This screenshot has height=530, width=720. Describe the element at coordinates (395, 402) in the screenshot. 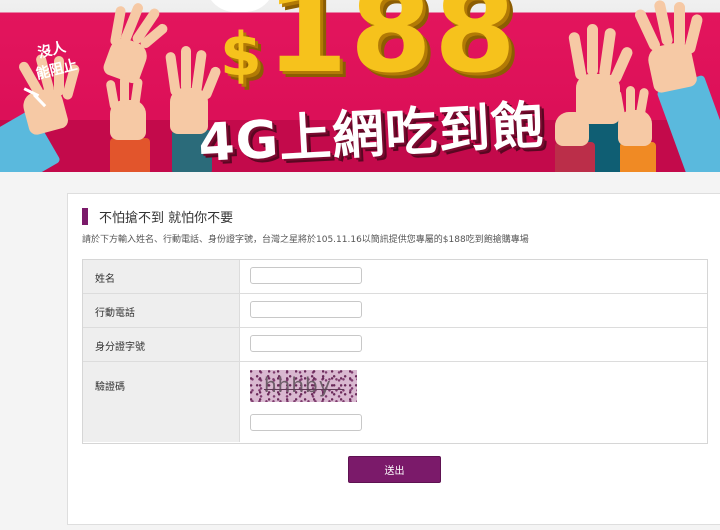

I see `form-row-captcha: 驗證碼 hhhby` at that location.